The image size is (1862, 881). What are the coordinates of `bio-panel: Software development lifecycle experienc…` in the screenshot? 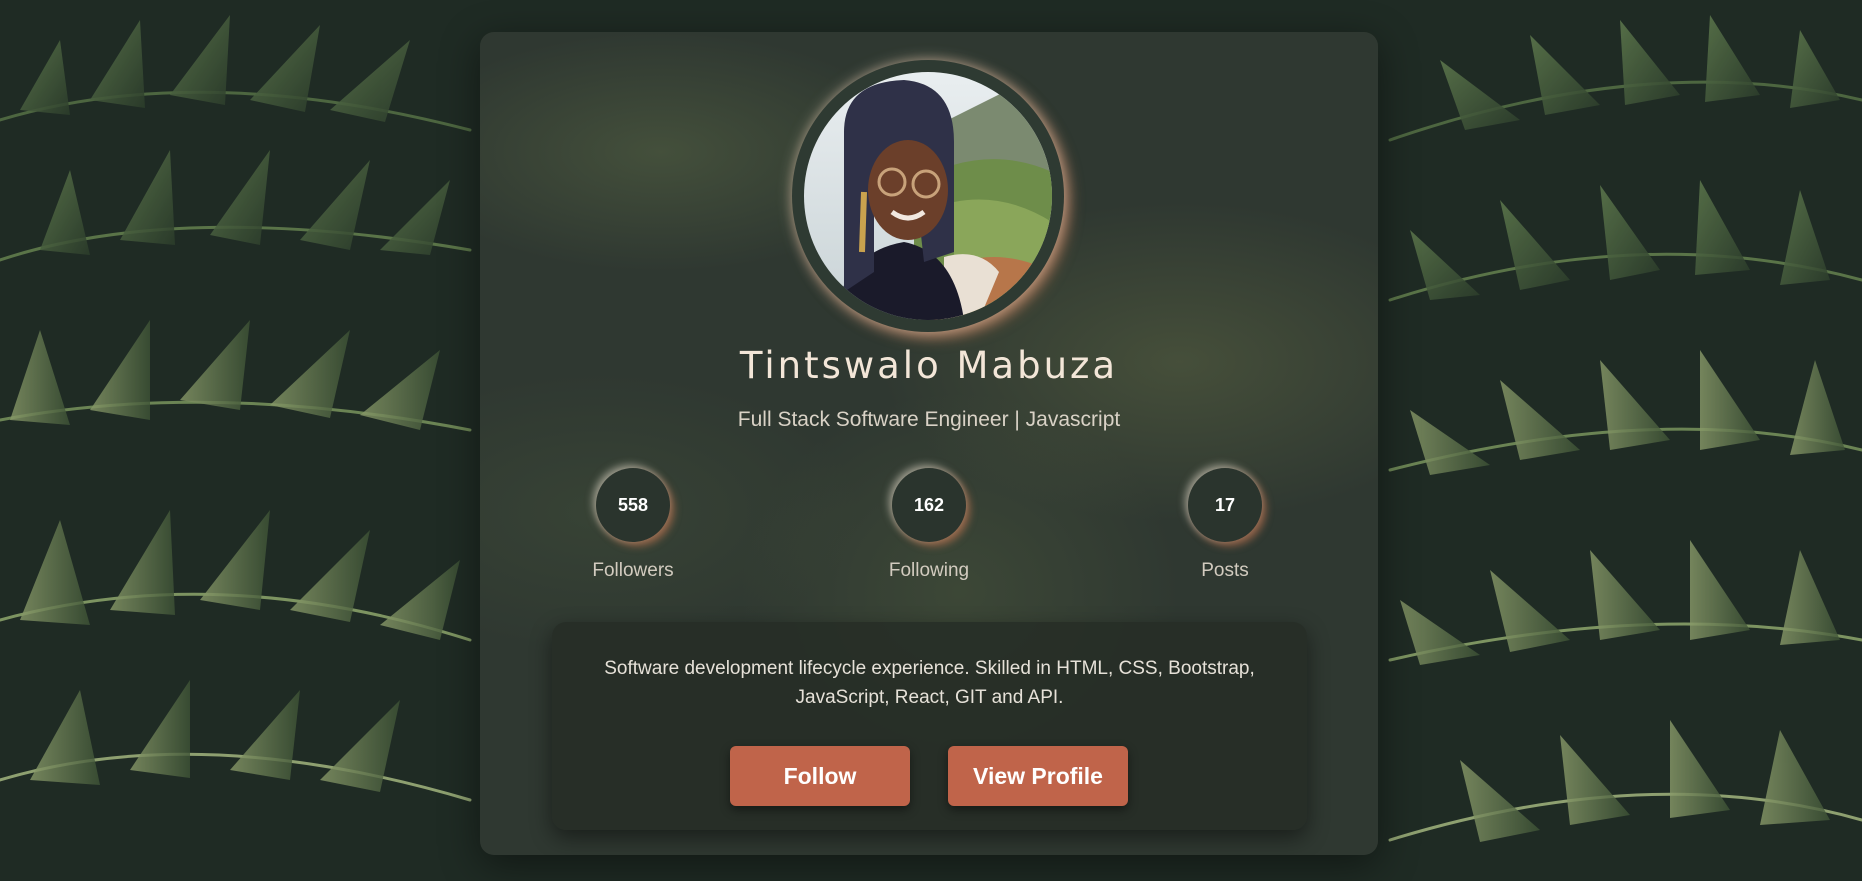 It's located at (929, 726).